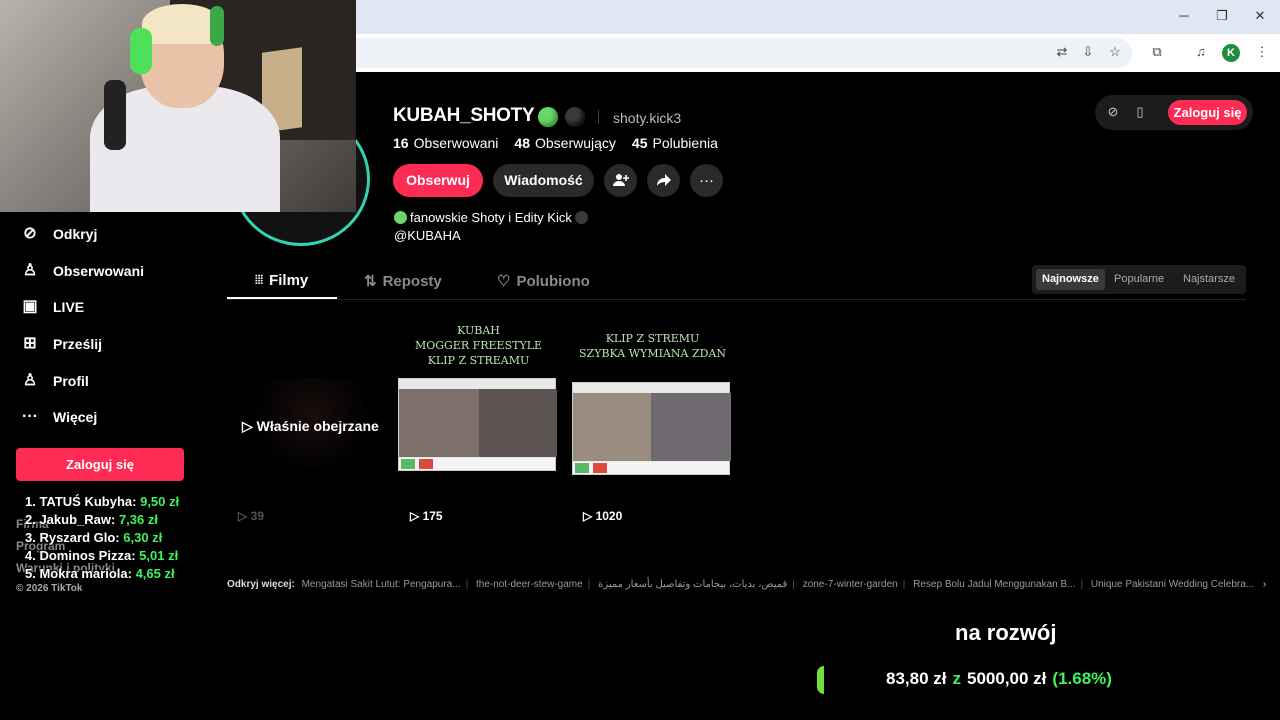 This screenshot has width=1280, height=720. What do you see at coordinates (100, 573) in the screenshot?
I see `donor-row: 5. Mokra mariola: 4,65 zł` at bounding box center [100, 573].